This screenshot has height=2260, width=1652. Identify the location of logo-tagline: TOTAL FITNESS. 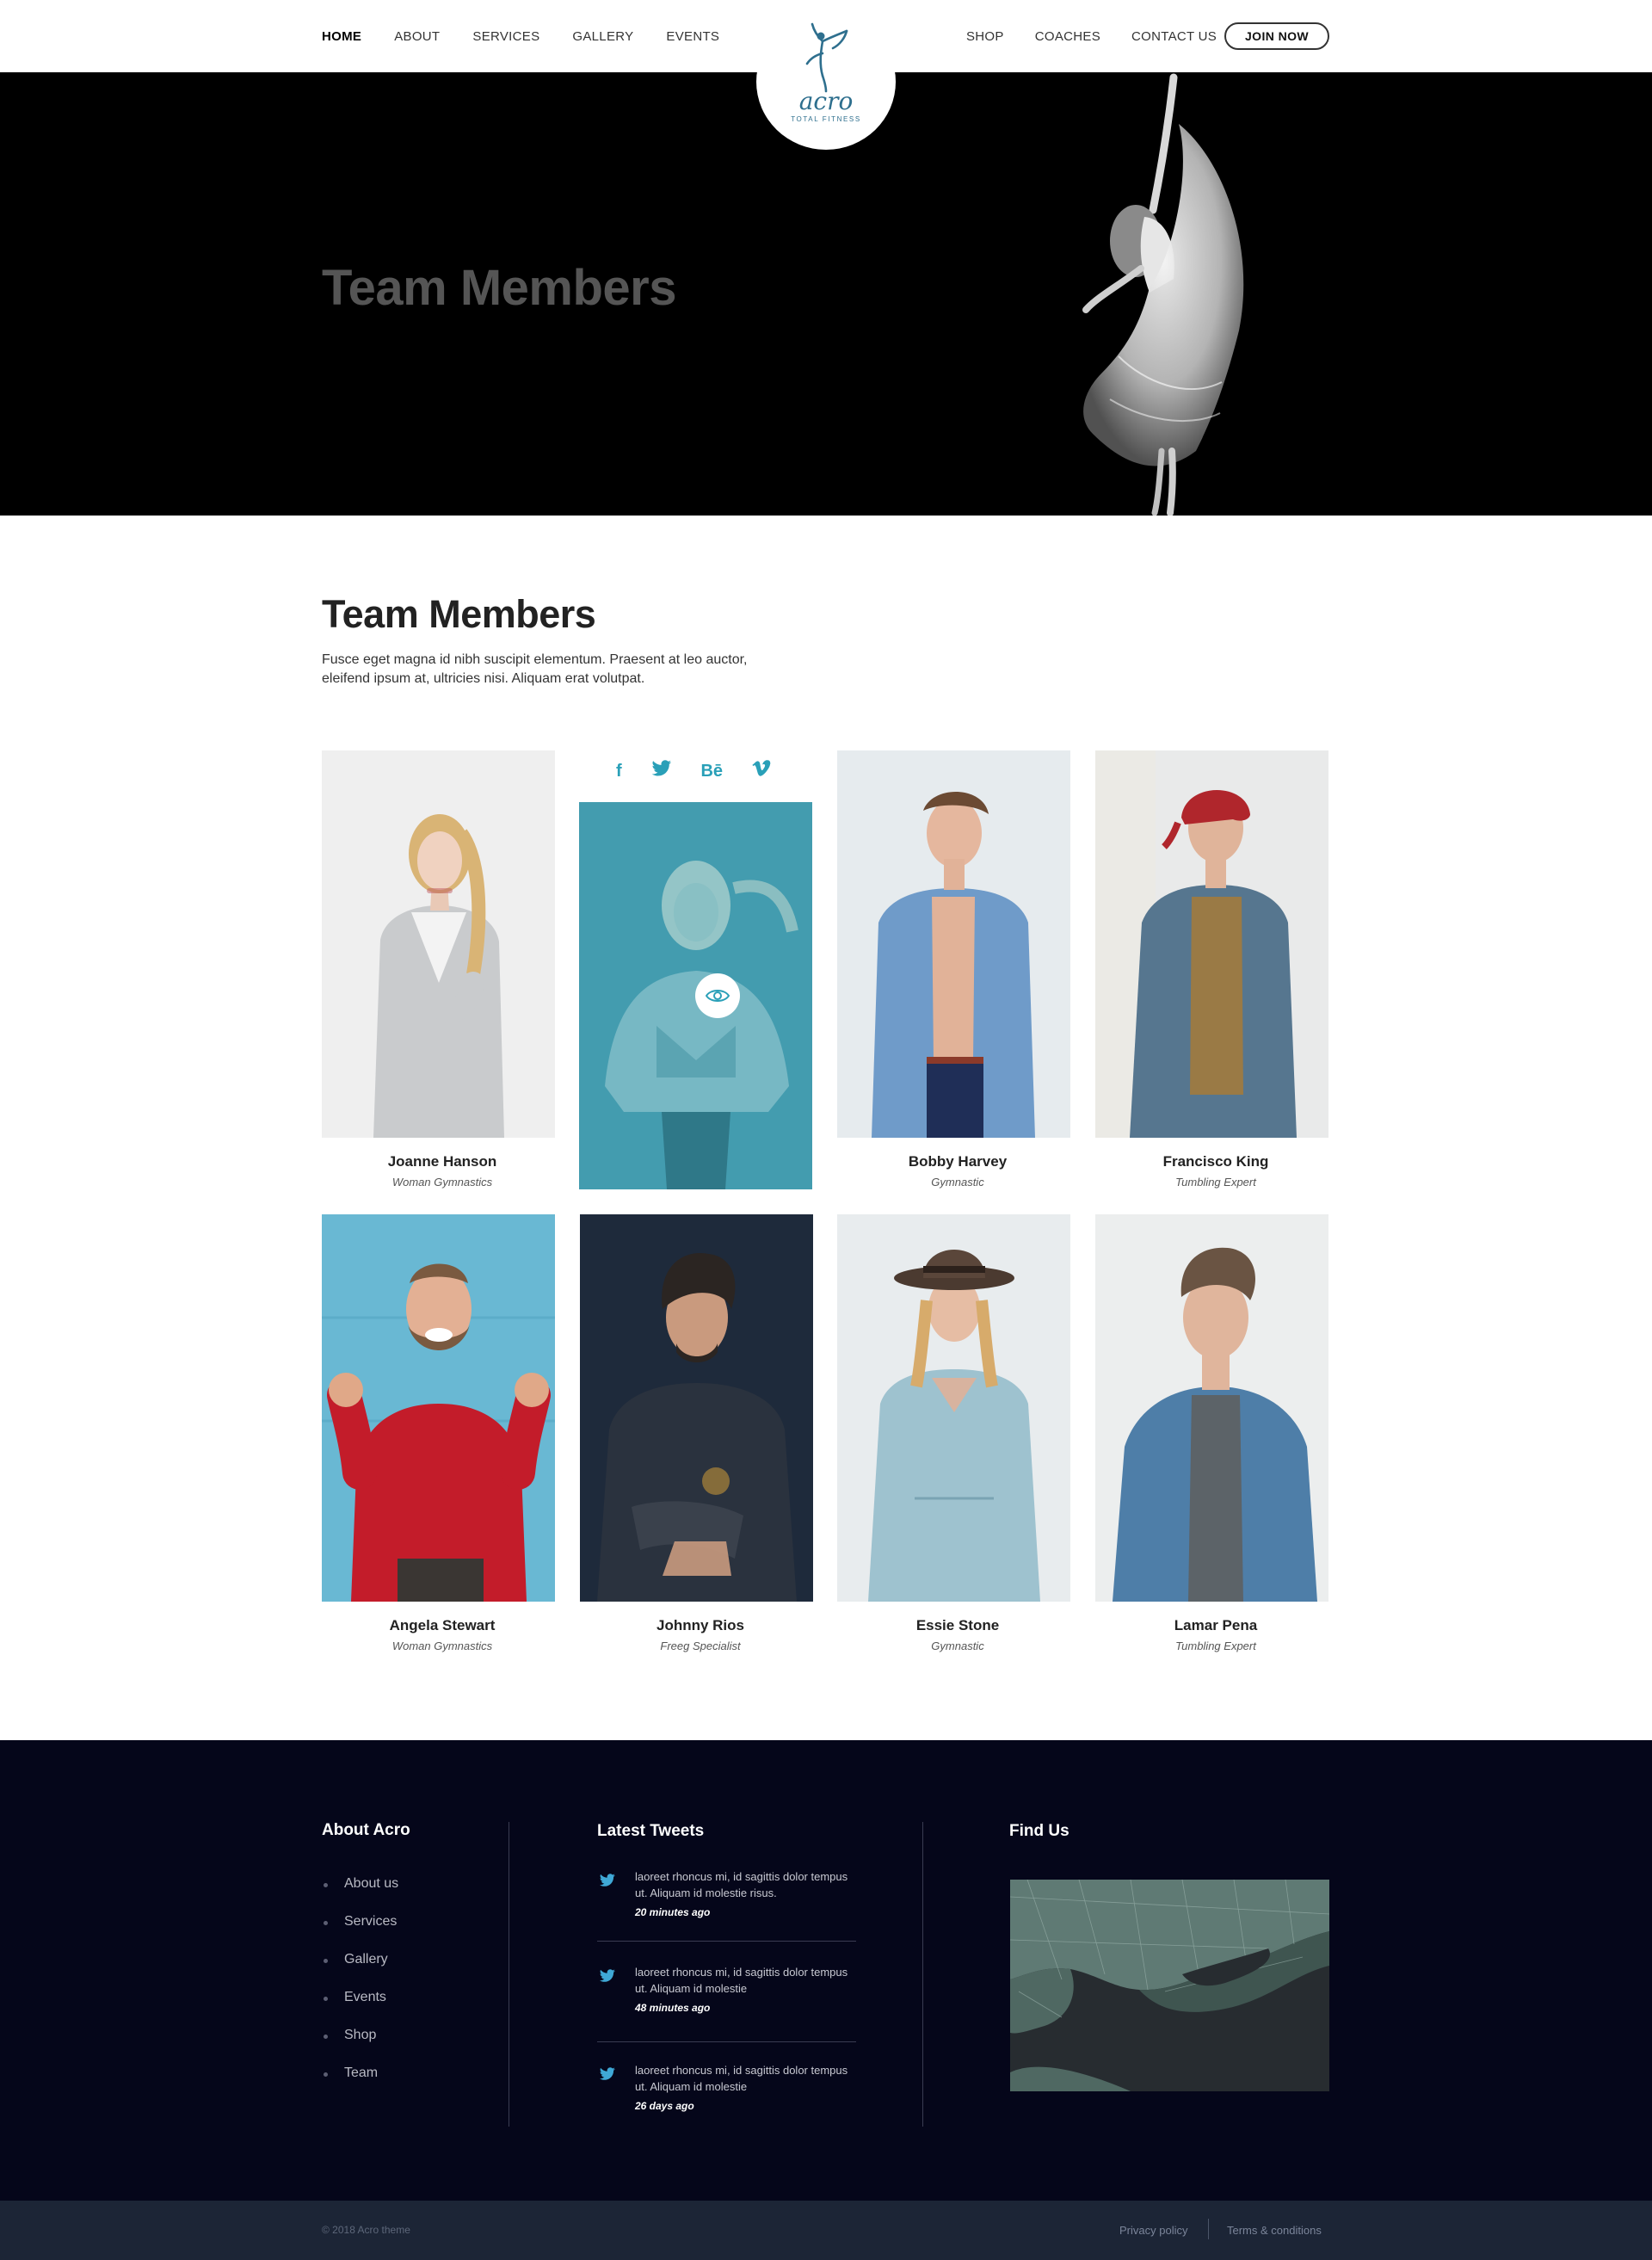
(826, 119).